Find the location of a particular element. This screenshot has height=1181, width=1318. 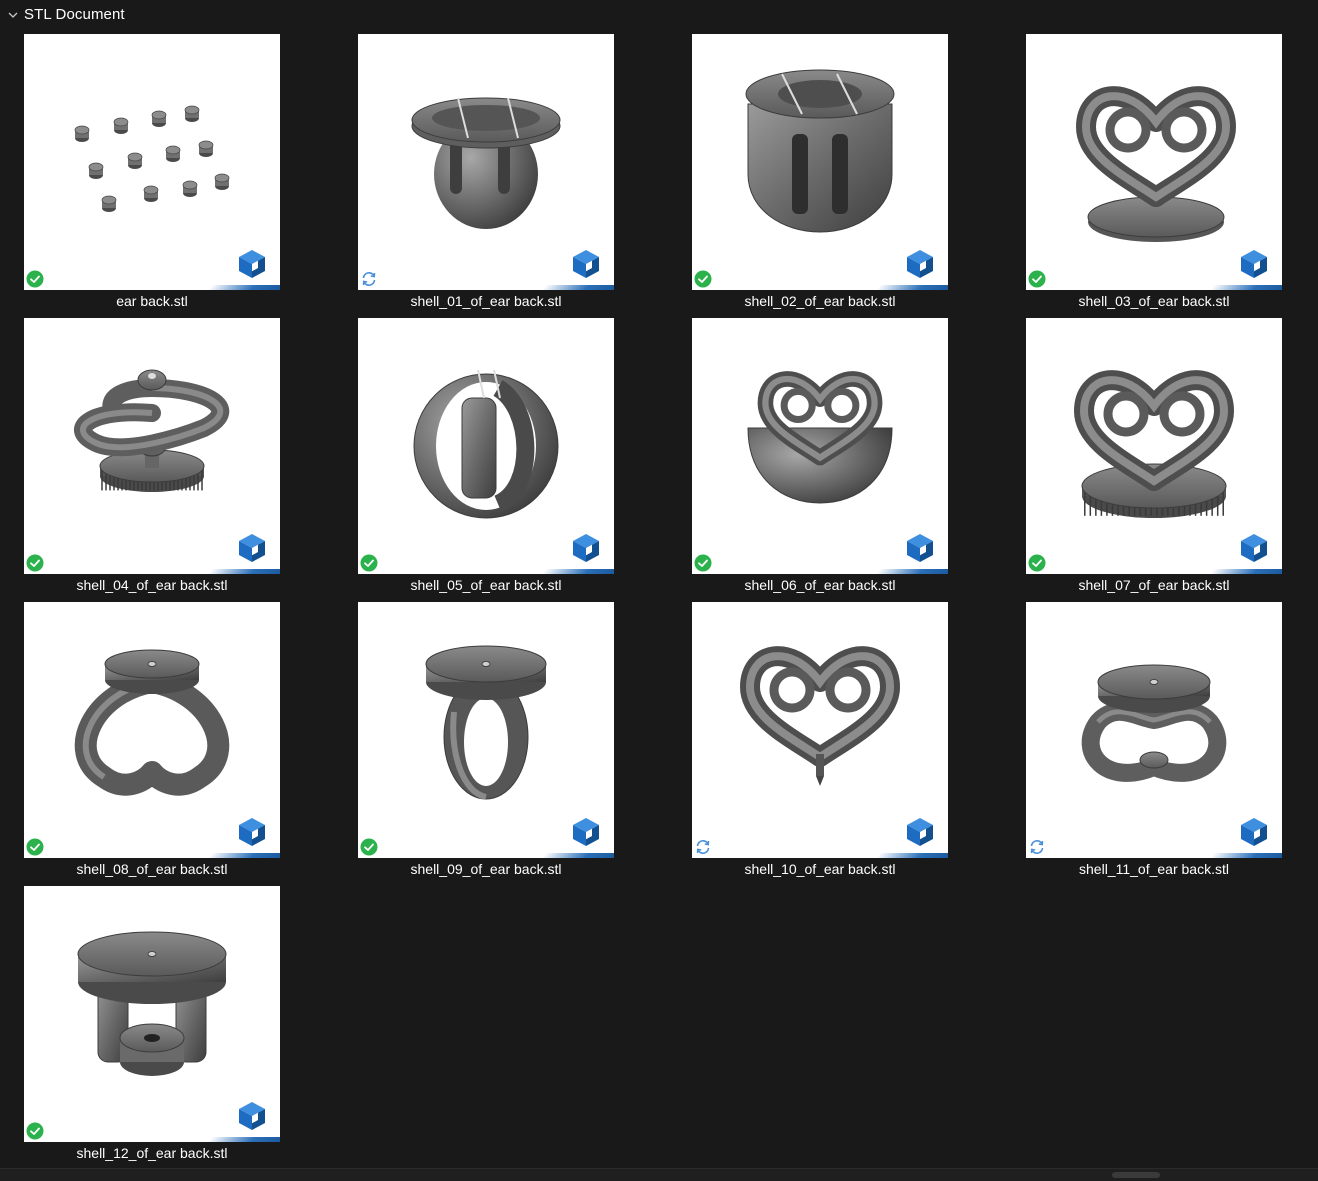

file-name: shell_07_of_ear back.stl is located at coordinates (1154, 585).